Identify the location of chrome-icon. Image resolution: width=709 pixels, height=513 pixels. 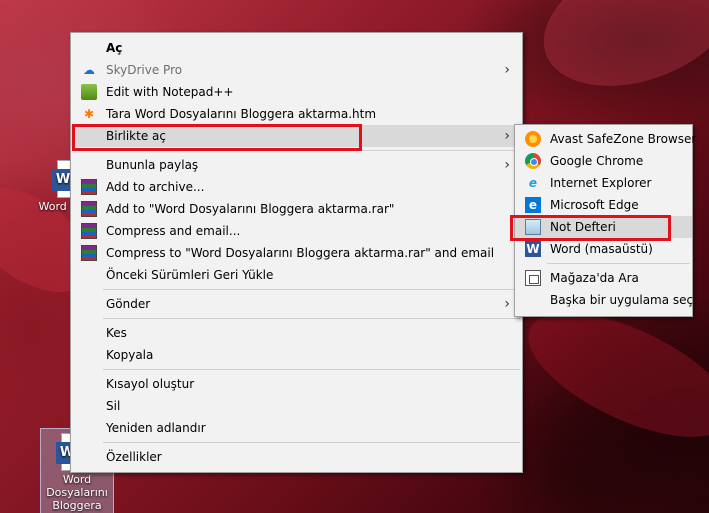
(533, 161).